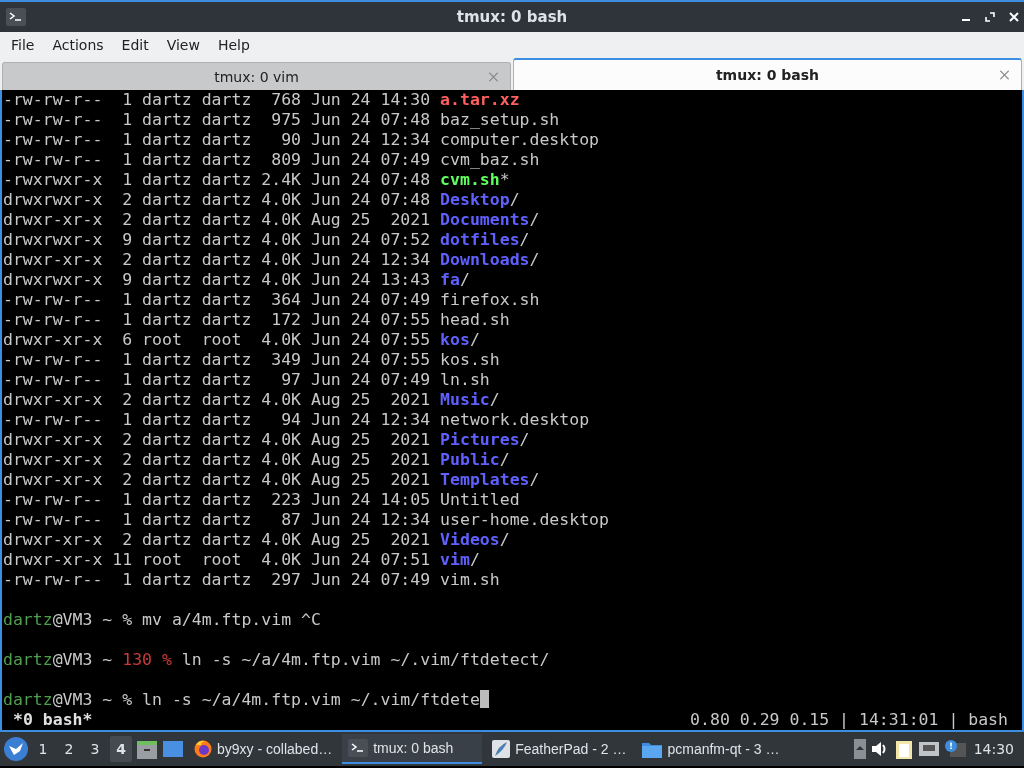 The width and height of the screenshot is (1024, 768). I want to click on listing-row: drwxr-xr-x 2 dartz dartz 4.0K Aug 25 2021 Documents/, so click(271, 220).